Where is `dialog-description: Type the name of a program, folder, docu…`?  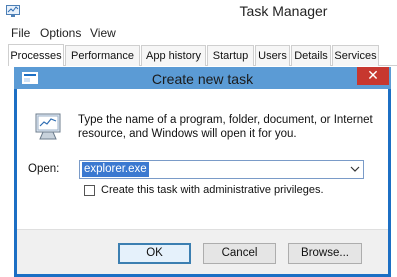
dialog-description: Type the name of a program, folder, docu… is located at coordinates (225, 127).